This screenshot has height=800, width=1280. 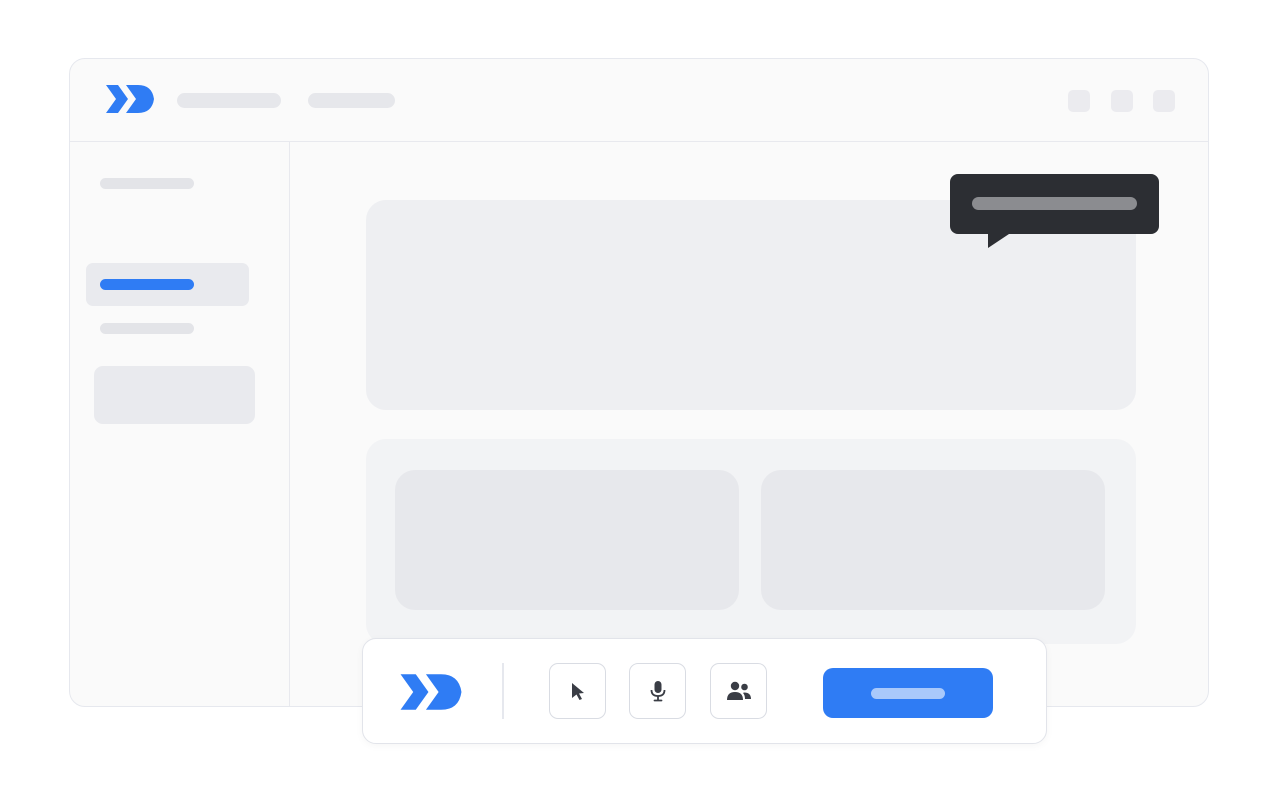 I want to click on sidebar-item-2-active, so click(x=167, y=284).